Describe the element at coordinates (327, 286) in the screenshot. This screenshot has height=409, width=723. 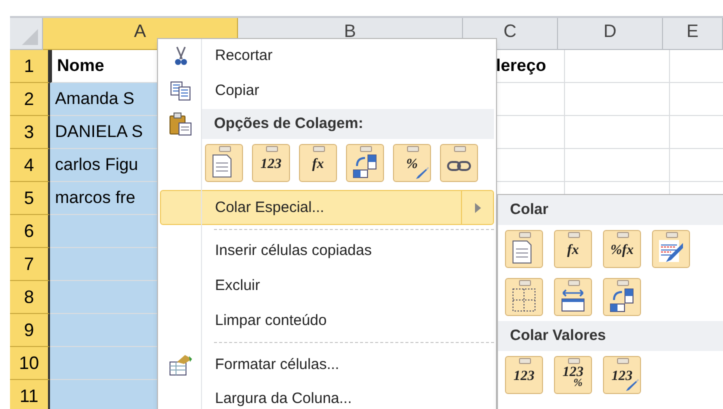
I see `menu-item: Excluir` at that location.